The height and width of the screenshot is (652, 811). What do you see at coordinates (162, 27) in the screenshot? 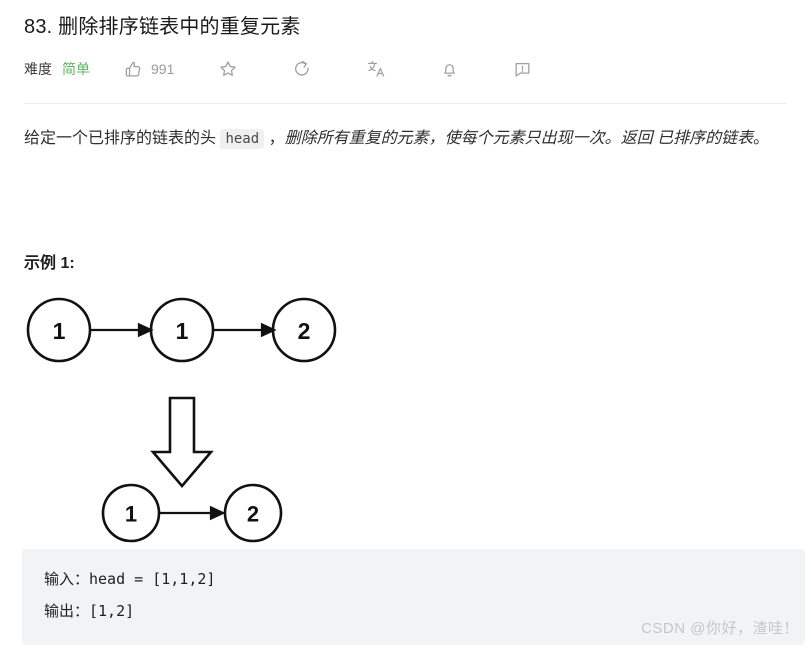
I see `page-title: 83. 删除排序链表中的重复元素` at bounding box center [162, 27].